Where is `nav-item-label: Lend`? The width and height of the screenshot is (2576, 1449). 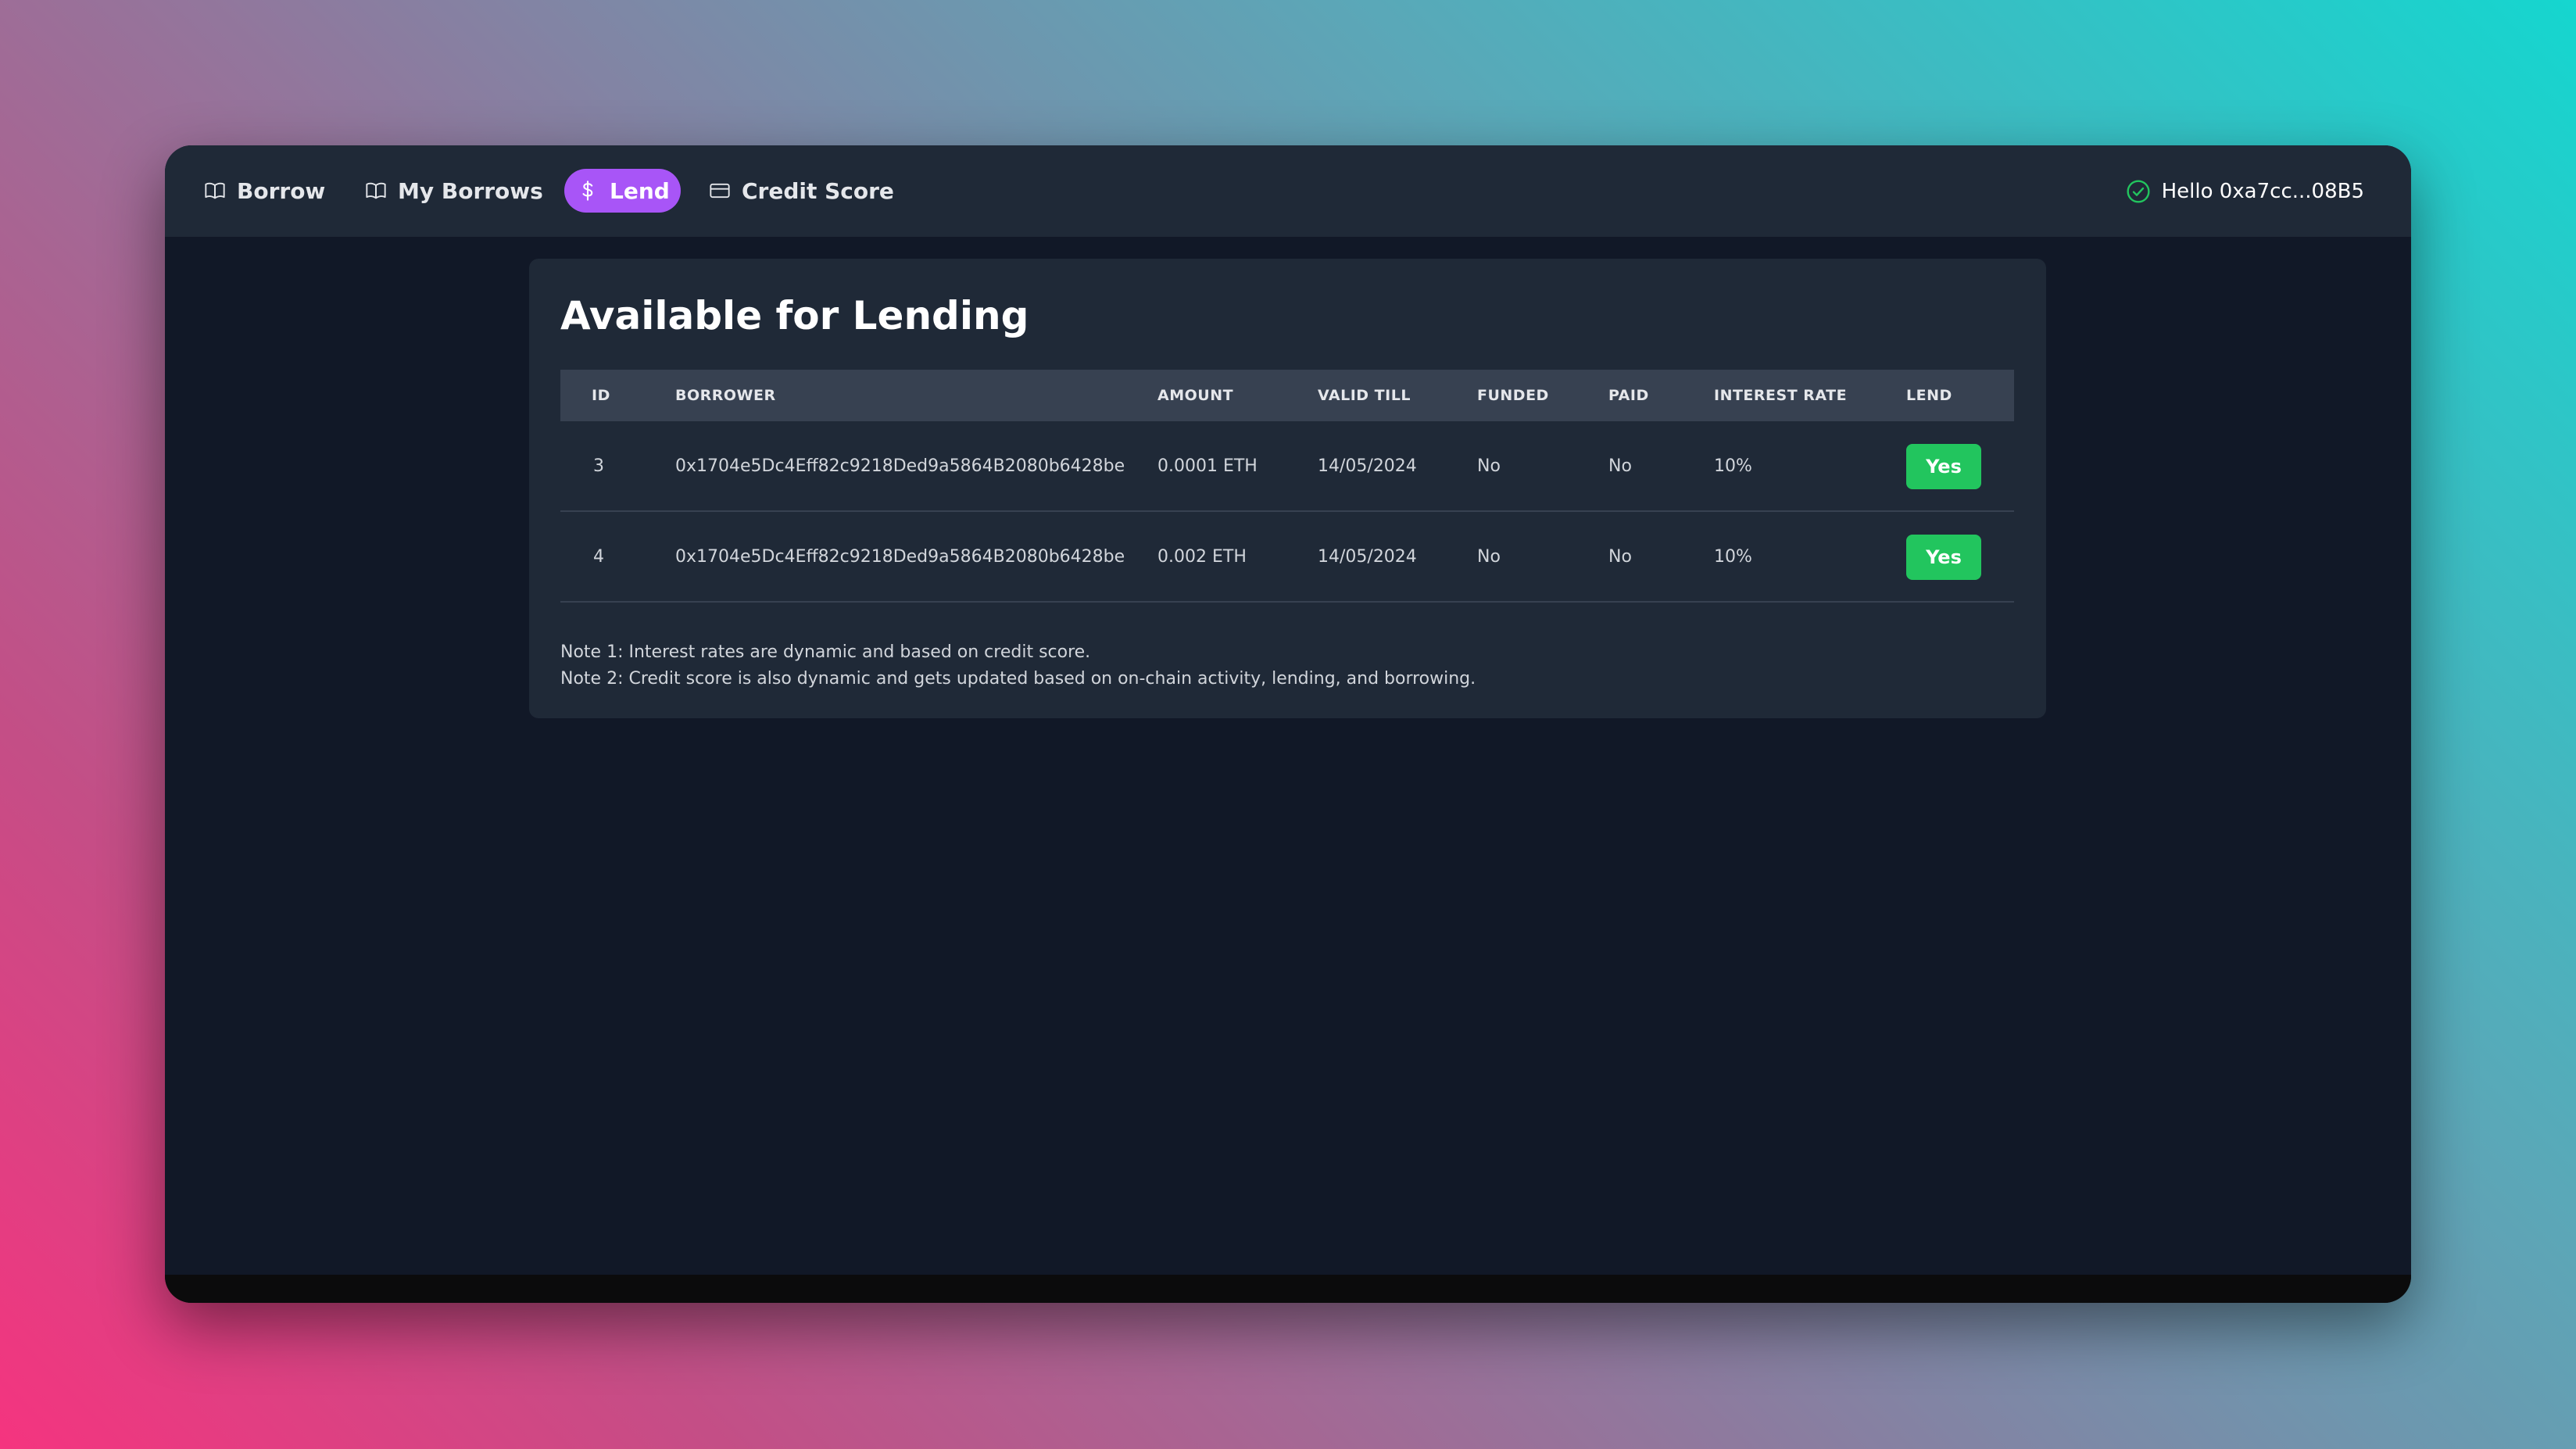 nav-item-label: Lend is located at coordinates (640, 190).